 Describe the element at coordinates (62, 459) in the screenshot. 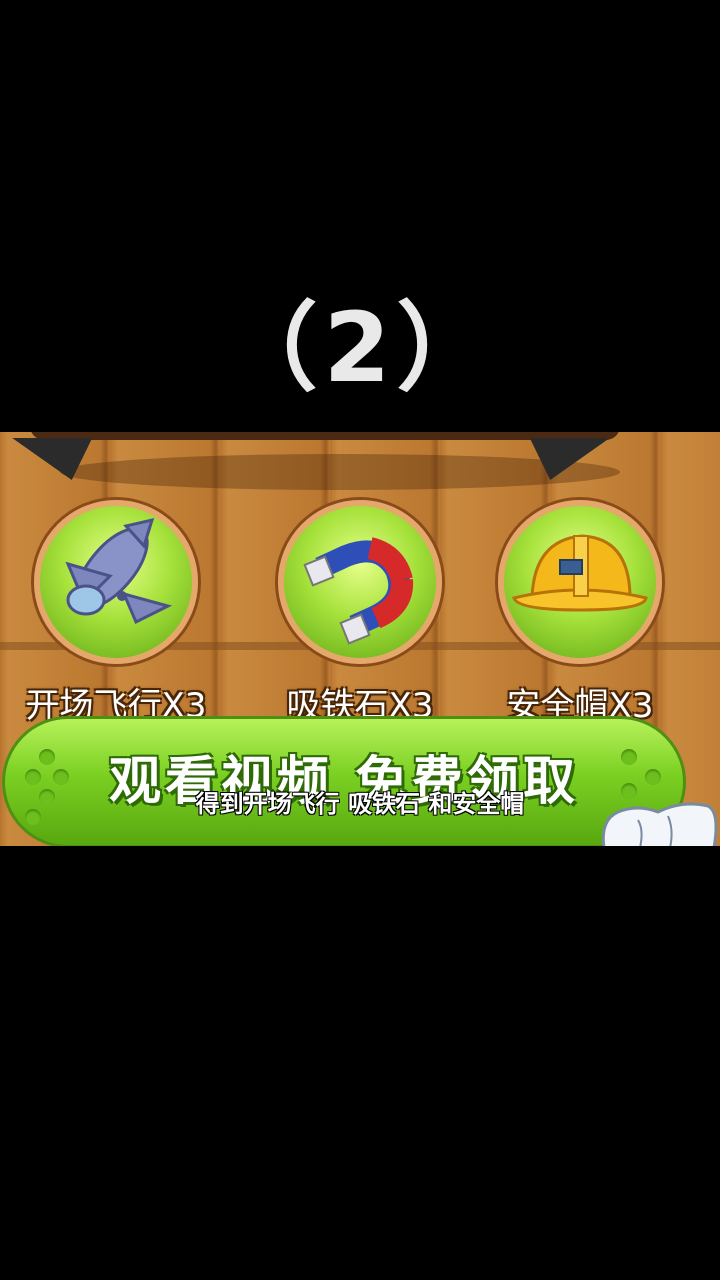

I see `sign-leg-left` at that location.